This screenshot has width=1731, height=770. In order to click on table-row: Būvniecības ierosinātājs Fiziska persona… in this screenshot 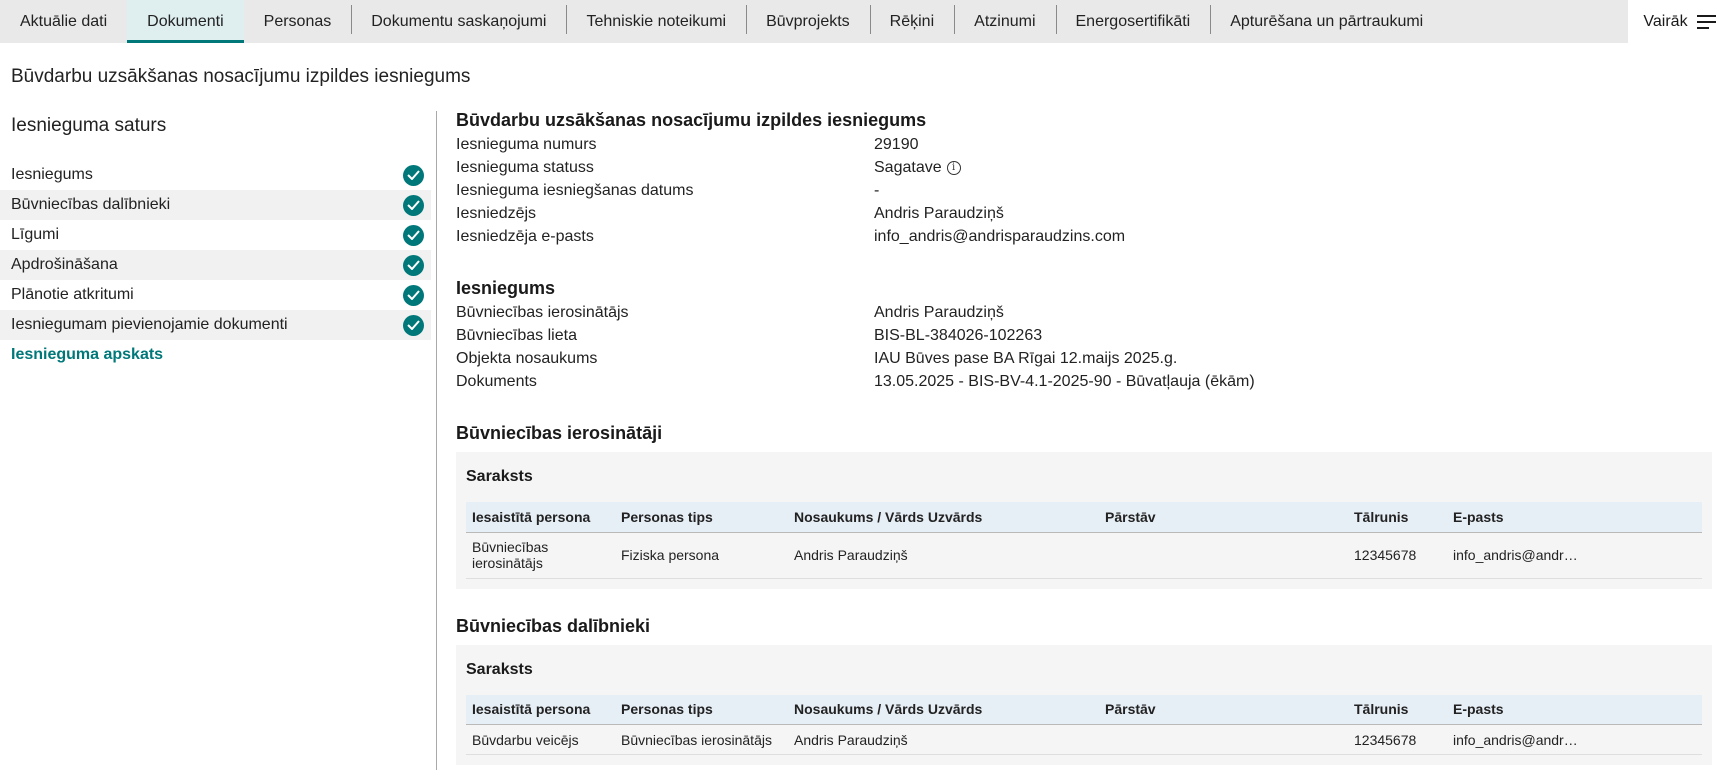, I will do `click(1084, 555)`.